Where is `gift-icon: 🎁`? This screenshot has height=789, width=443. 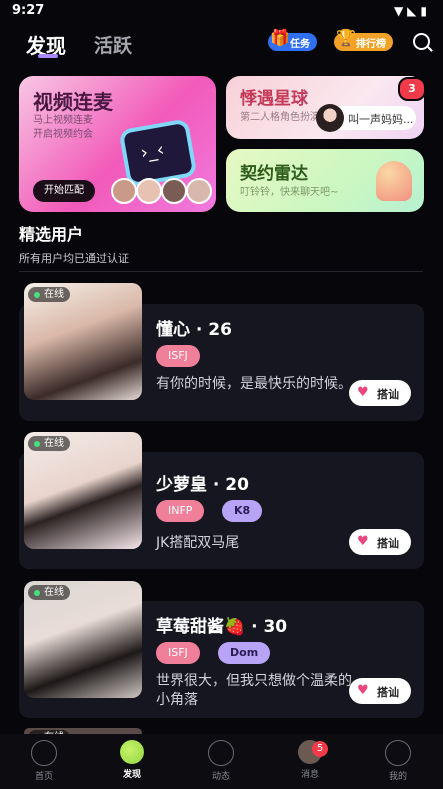 gift-icon: 🎁 is located at coordinates (280, 37).